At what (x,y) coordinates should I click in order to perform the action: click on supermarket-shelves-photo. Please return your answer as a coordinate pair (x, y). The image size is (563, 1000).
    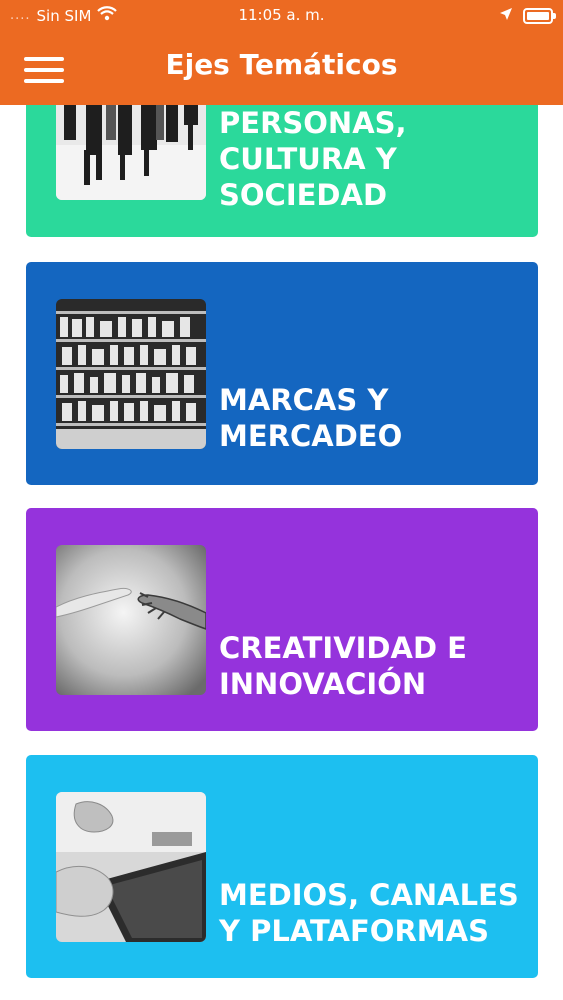
    Looking at the image, I should click on (131, 374).